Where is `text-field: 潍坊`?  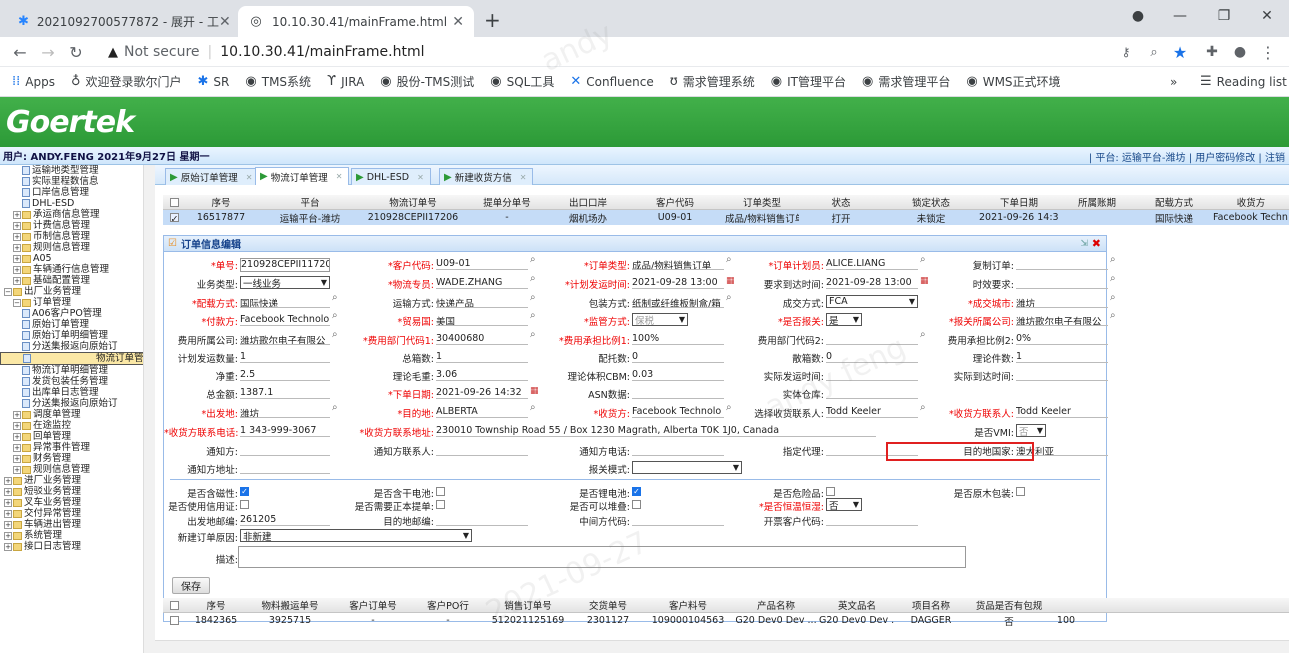 text-field: 潍坊 is located at coordinates (285, 412).